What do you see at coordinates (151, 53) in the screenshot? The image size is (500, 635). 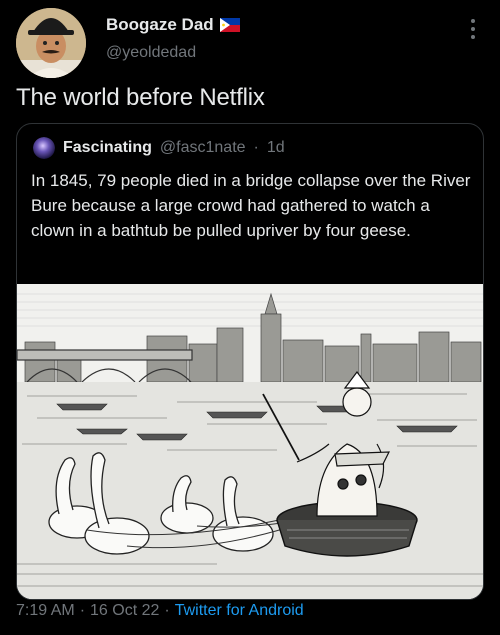 I see `author-handle: @yeoldedad` at bounding box center [151, 53].